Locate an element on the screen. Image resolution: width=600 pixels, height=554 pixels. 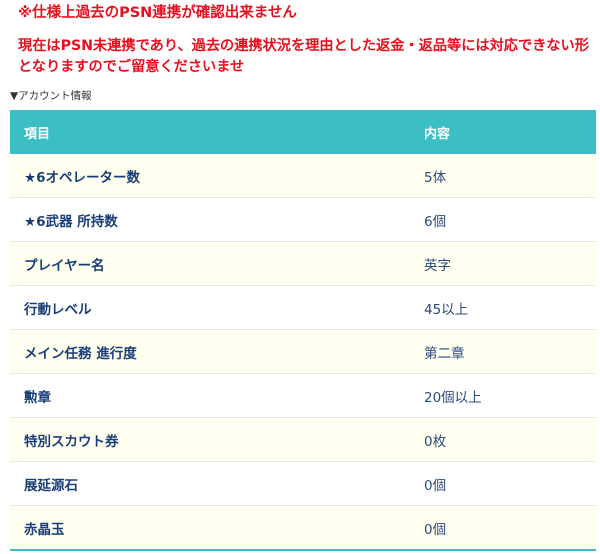
row-label: メイン任務 進行度 is located at coordinates (209, 351).